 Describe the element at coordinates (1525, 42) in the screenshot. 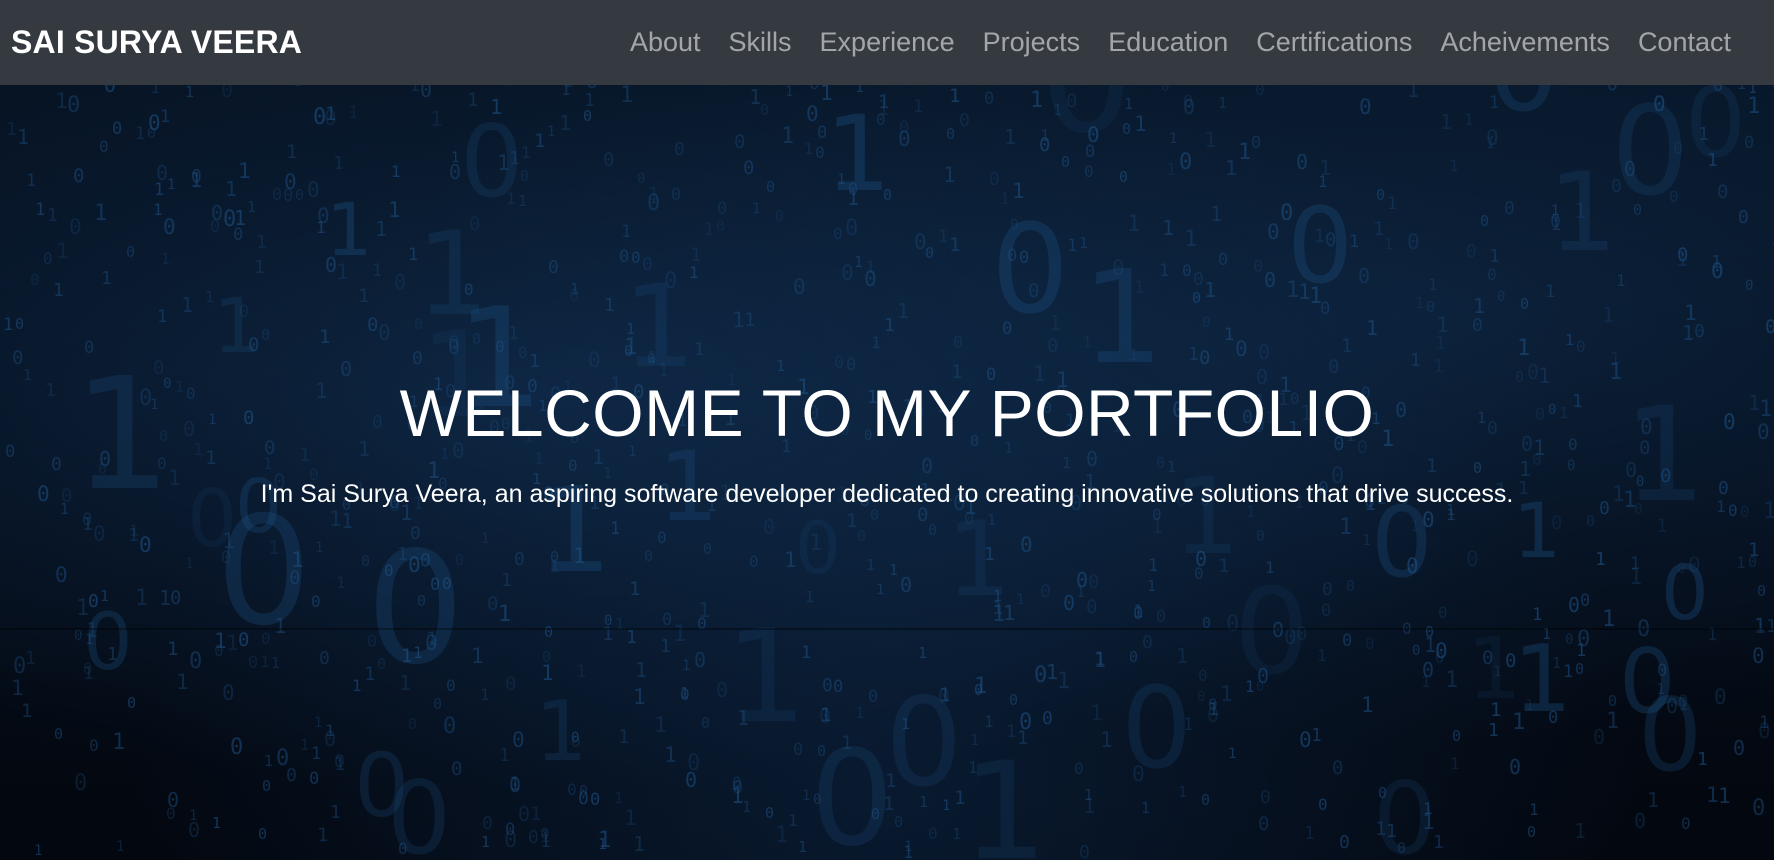

I see `nav-link-achievements: Acheivements` at that location.